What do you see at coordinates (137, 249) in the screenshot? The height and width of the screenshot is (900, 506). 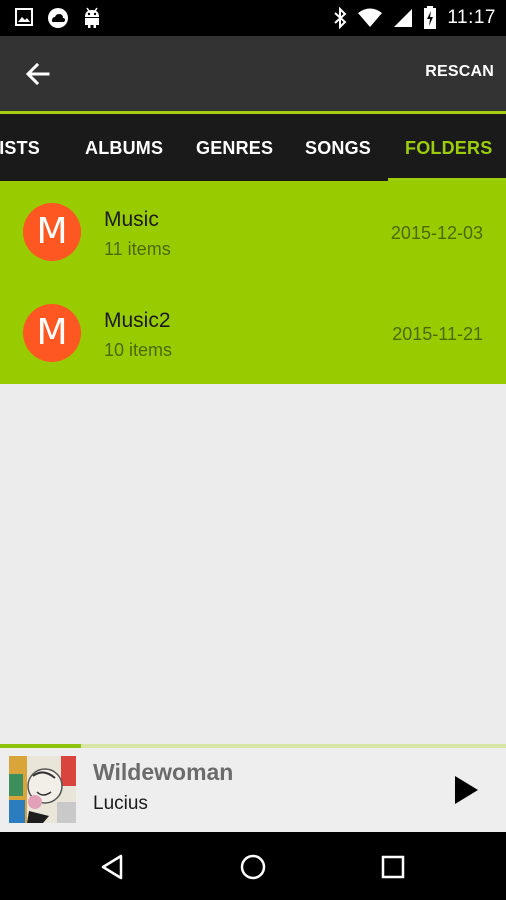 I see `folder-item-count: 11 items` at bounding box center [137, 249].